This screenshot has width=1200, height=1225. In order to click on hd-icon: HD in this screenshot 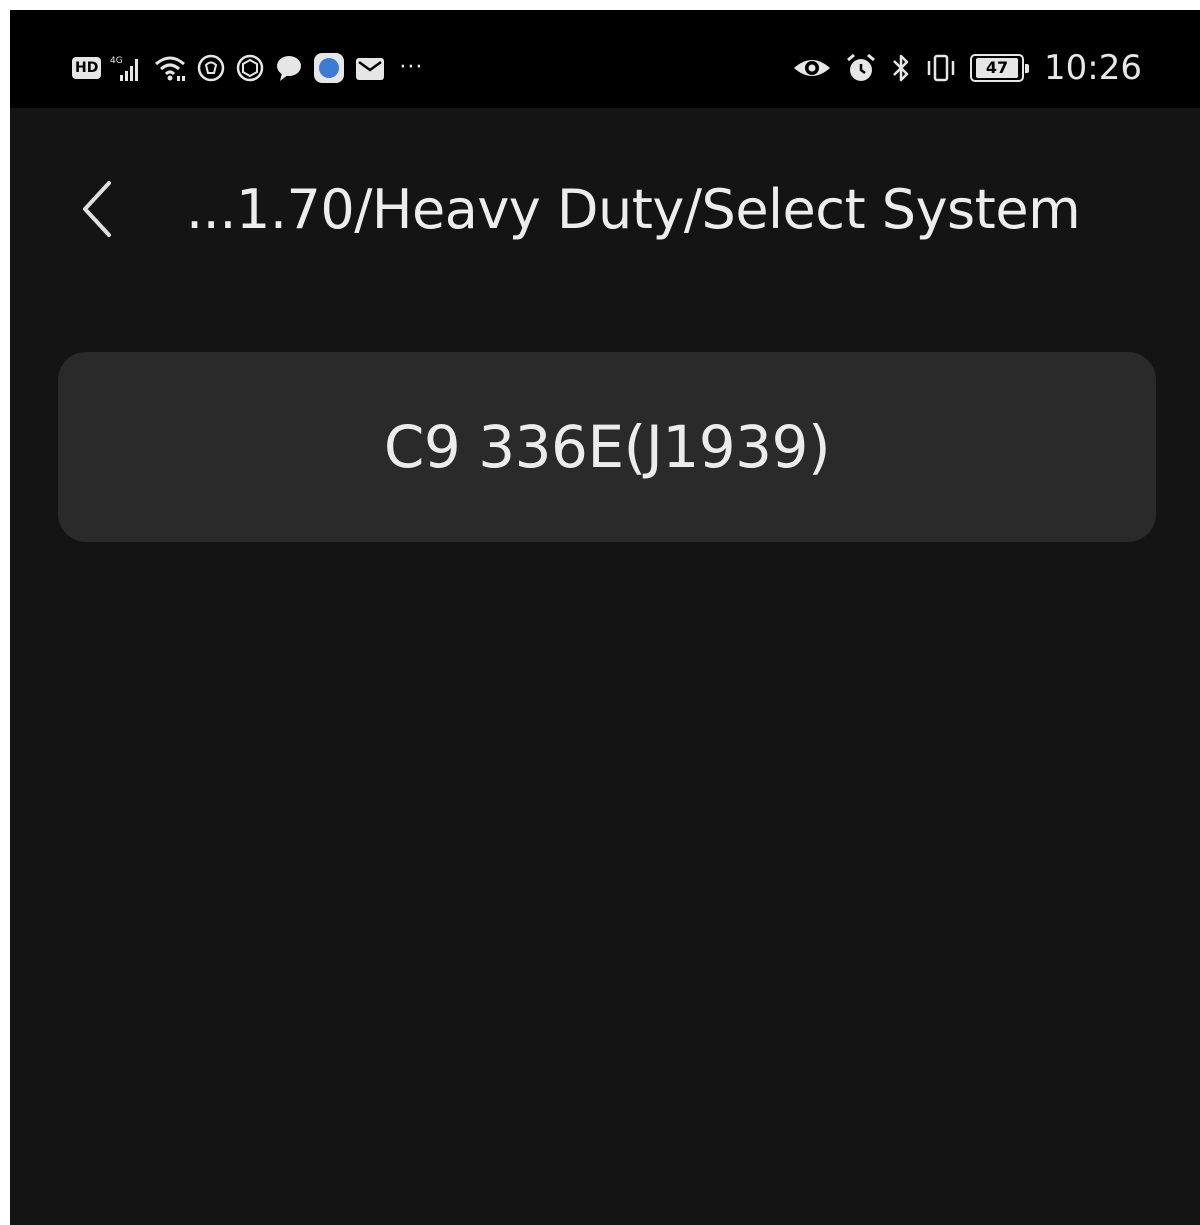, I will do `click(87, 68)`.